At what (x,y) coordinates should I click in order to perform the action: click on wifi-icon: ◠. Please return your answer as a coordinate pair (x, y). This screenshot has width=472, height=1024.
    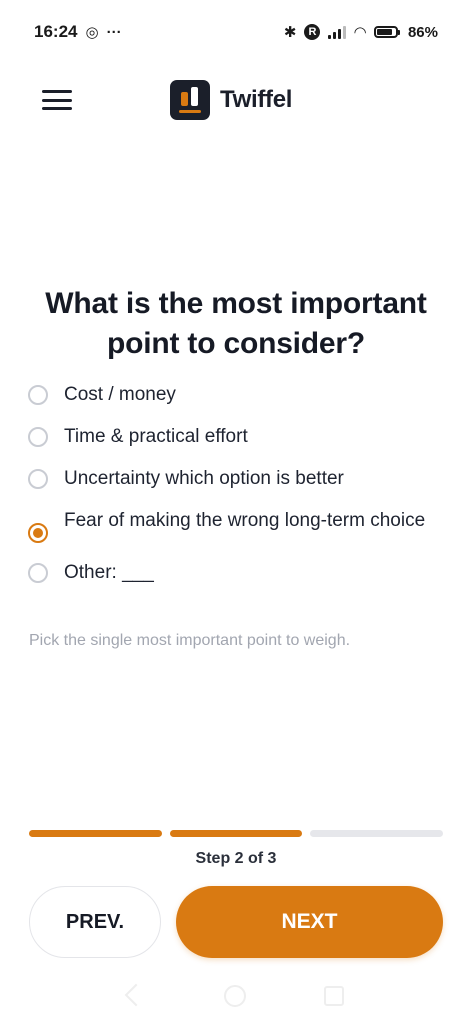
    Looking at the image, I should click on (360, 32).